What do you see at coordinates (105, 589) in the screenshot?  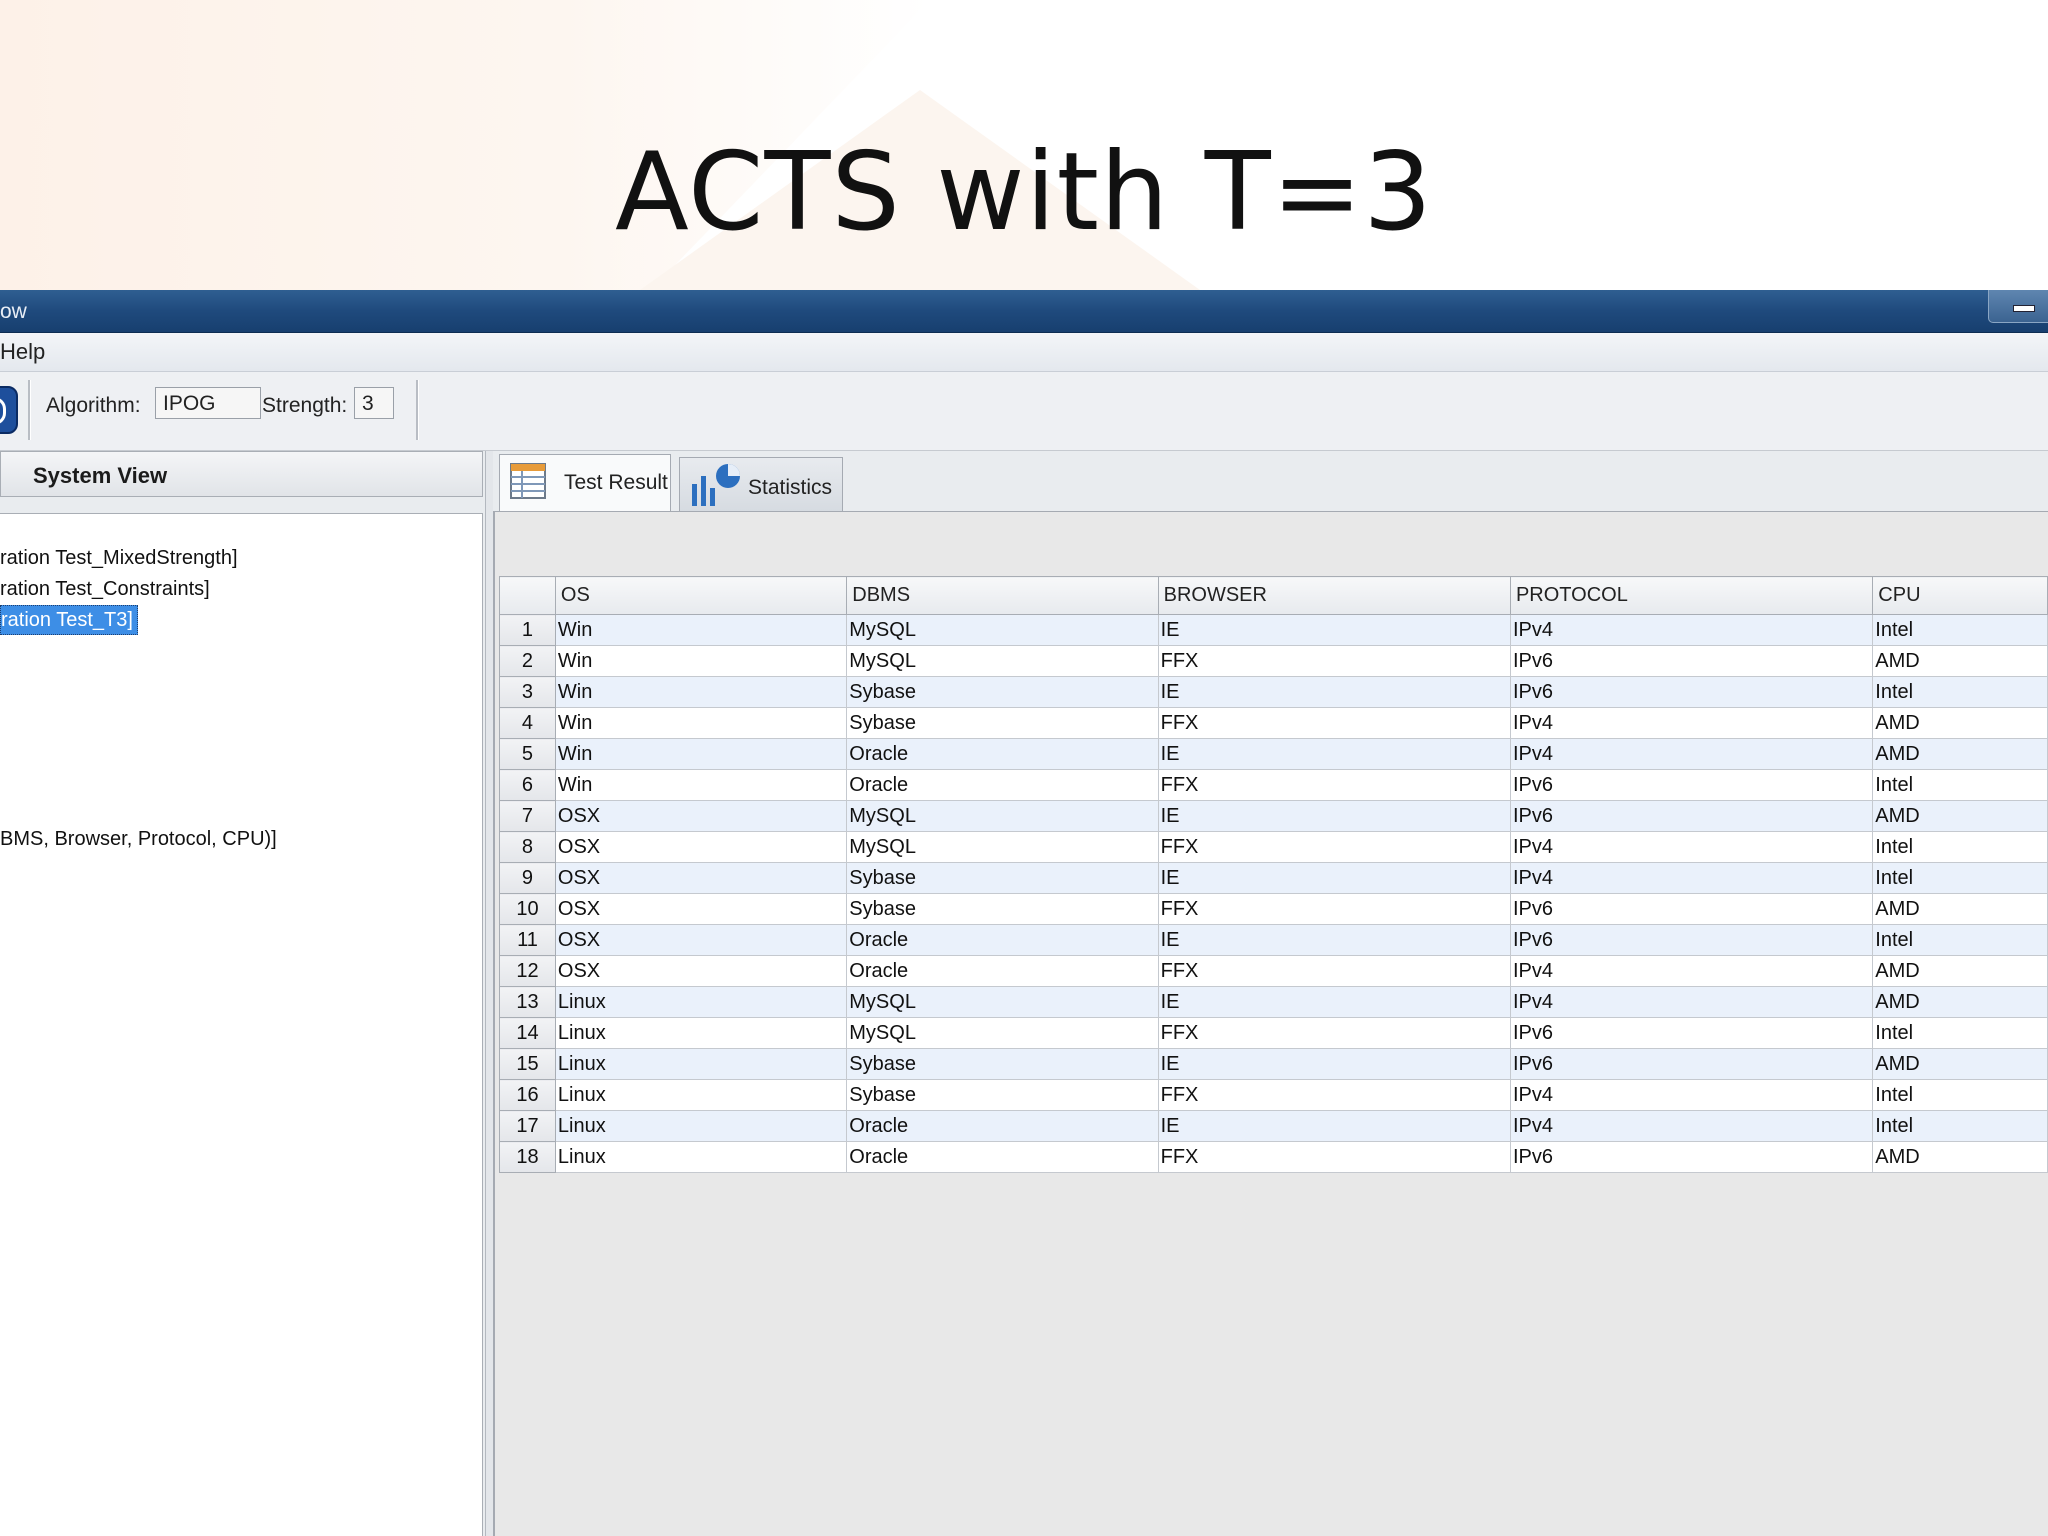 I see `tree-item-constraints: ration Test_Constraints]` at bounding box center [105, 589].